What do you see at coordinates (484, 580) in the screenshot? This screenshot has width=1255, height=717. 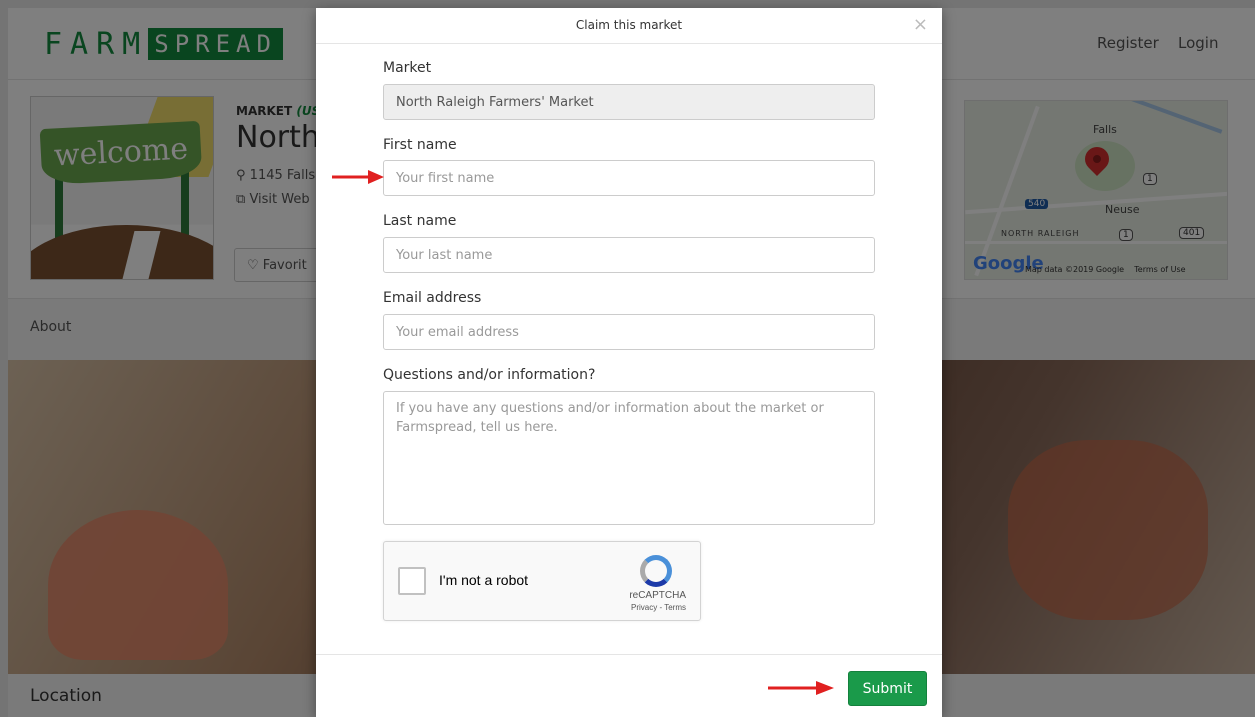 I see `recaptcha-label: I'm not a robot` at bounding box center [484, 580].